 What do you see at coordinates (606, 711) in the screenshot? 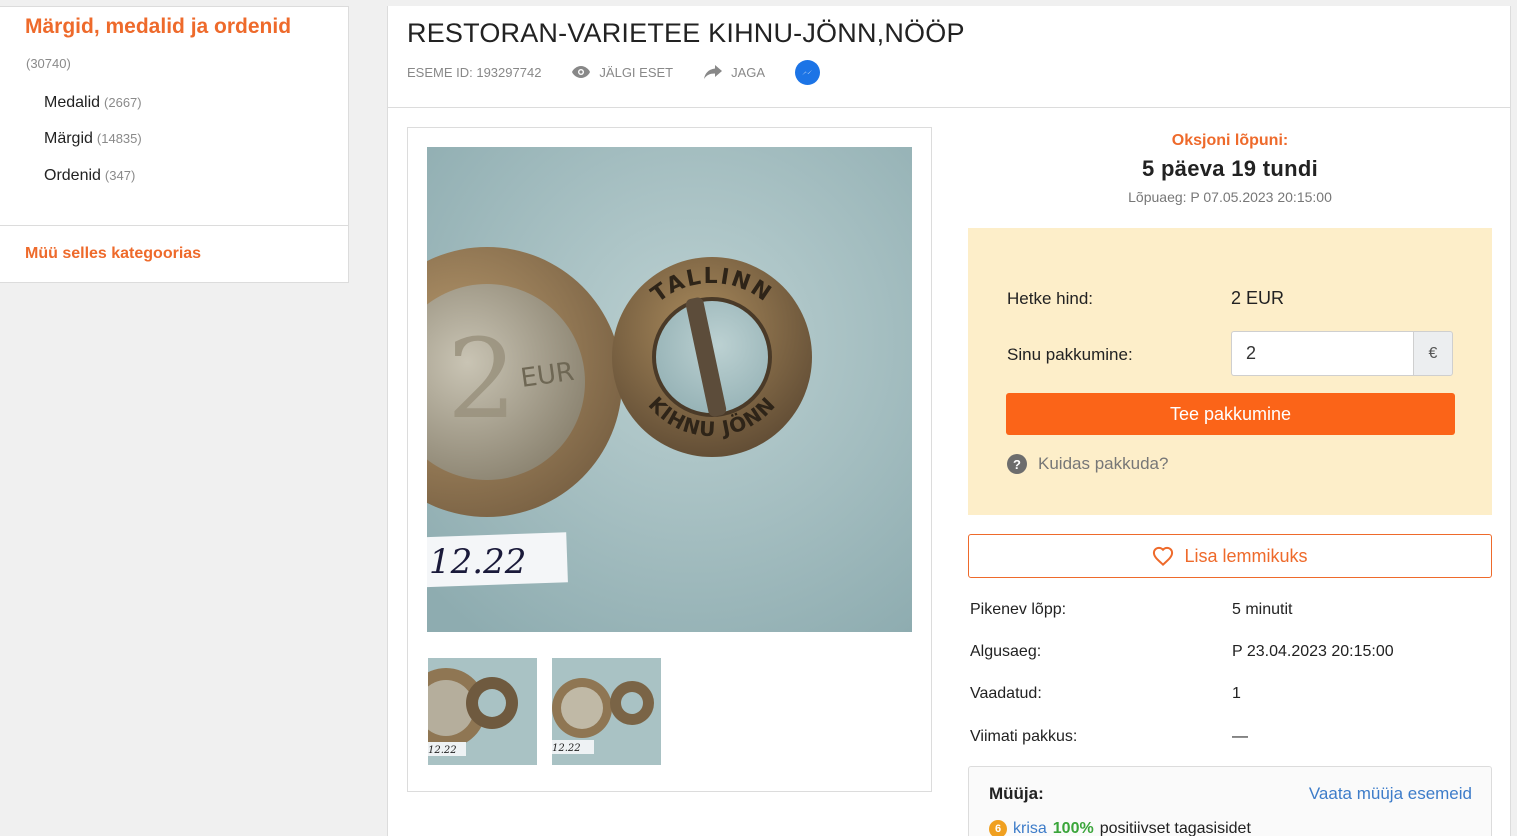
I see `thumbnail-2: 12.22` at bounding box center [606, 711].